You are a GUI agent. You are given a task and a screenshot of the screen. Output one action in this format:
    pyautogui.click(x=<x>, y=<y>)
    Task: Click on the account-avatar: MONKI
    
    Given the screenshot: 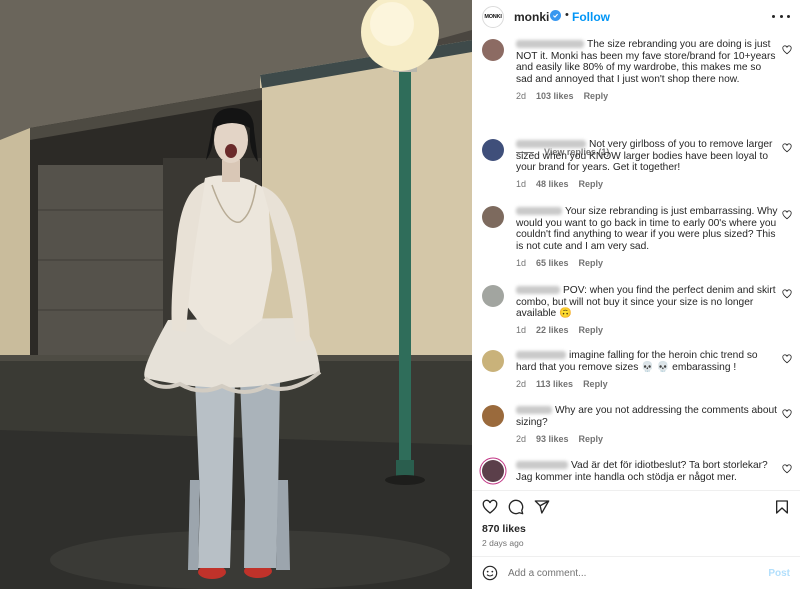 What is the action you would take?
    pyautogui.click(x=493, y=17)
    